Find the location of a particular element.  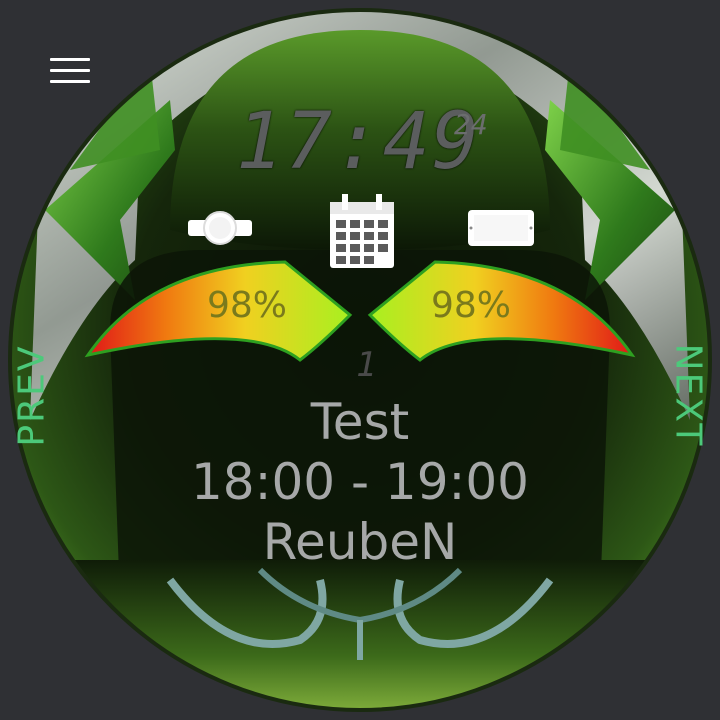

event-time-range: 18:00 - 19:00 is located at coordinates (359, 482).